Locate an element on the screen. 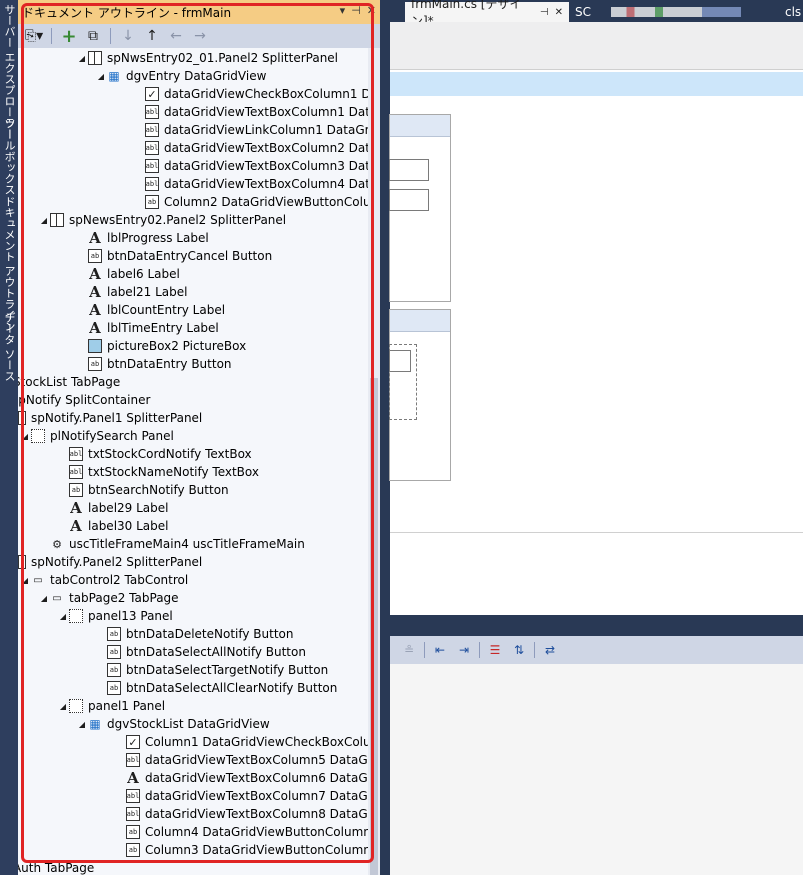 Image resolution: width=803 pixels, height=875 pixels. tree-row: ◢▭tbpStockList TabPage is located at coordinates (69, 382).